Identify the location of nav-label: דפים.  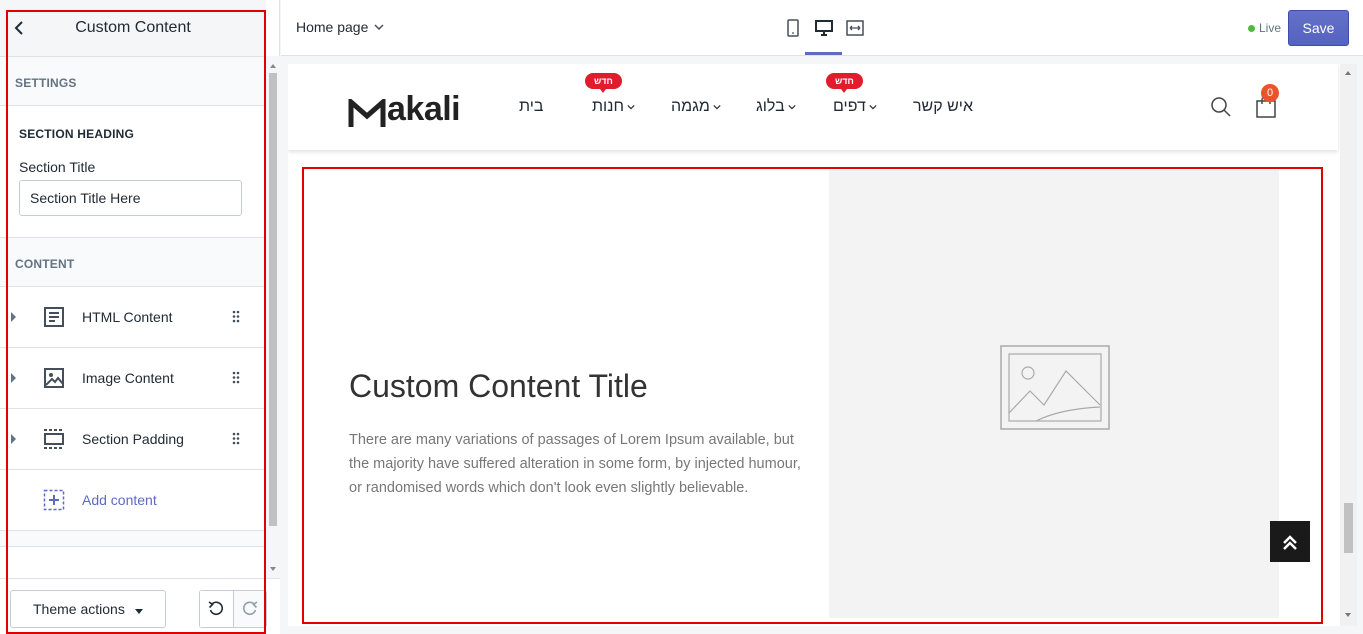
(849, 106).